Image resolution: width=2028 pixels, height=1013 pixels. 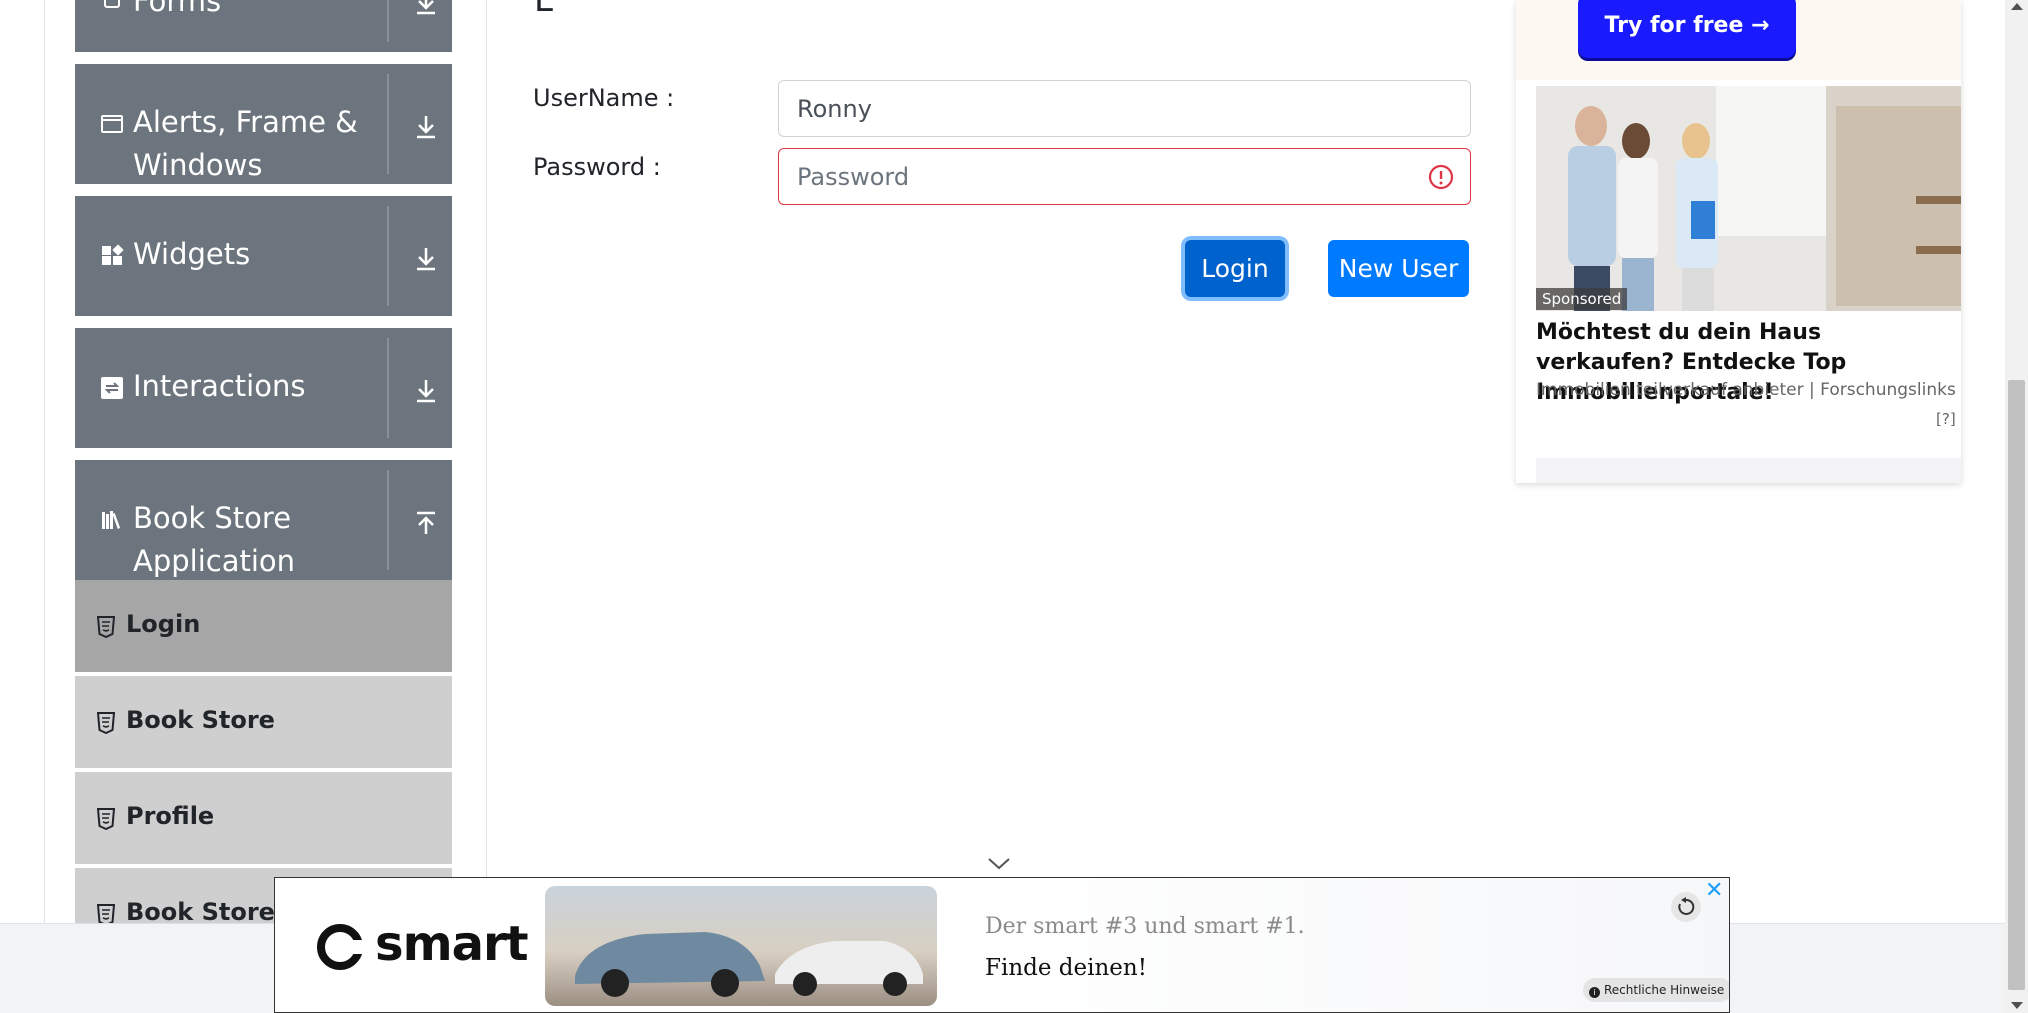 I want to click on group-header-alerts-frame-windows: Alerts, Frame & Windows, so click(x=263, y=124).